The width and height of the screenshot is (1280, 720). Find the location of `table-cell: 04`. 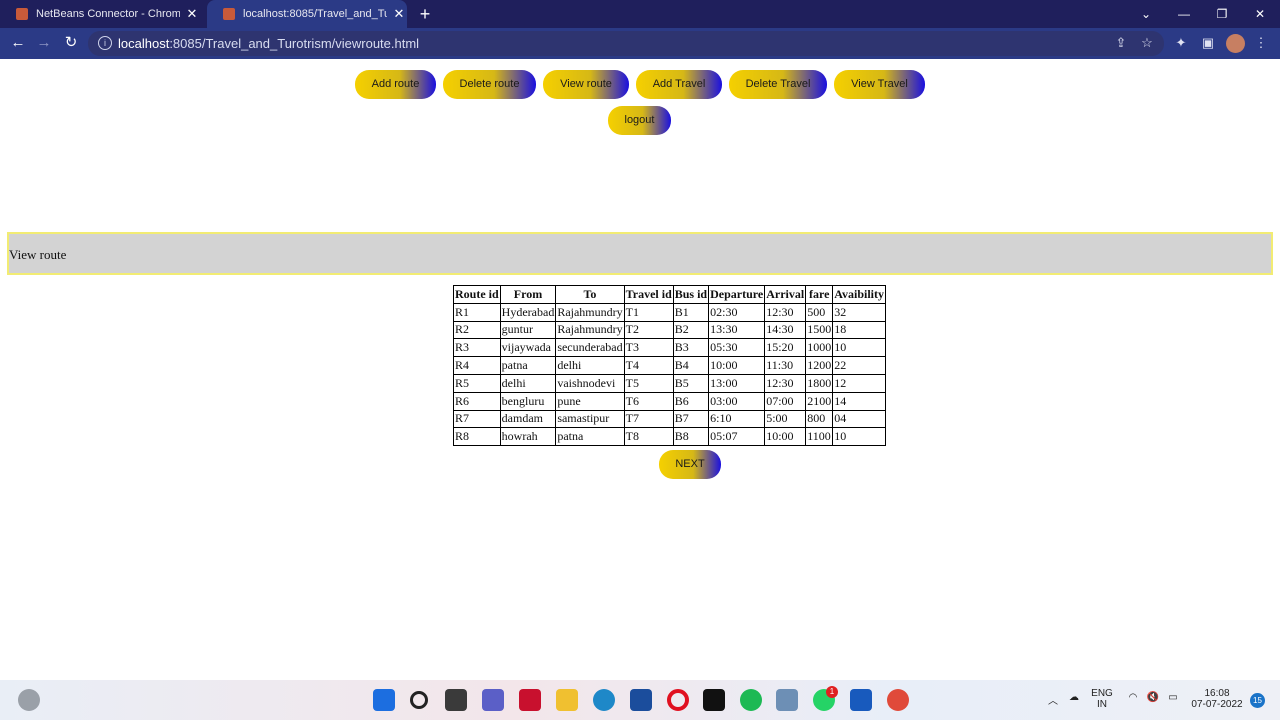

table-cell: 04 is located at coordinates (859, 419).